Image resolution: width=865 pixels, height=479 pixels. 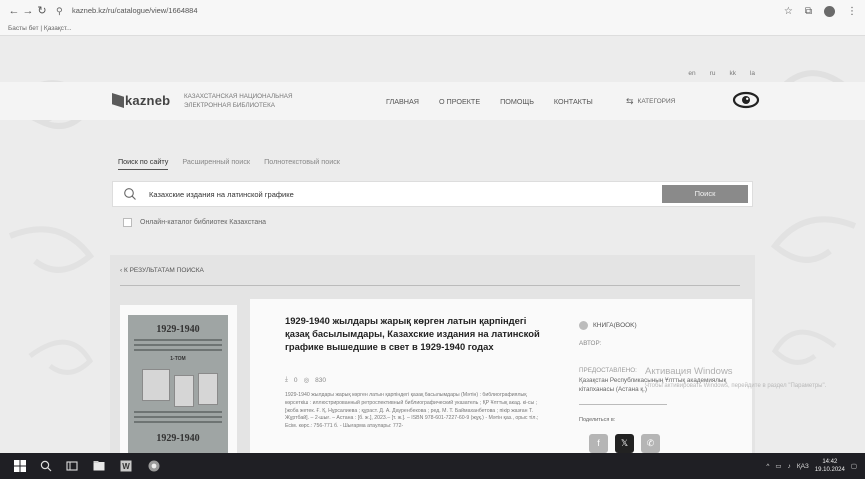 I want to click on notifications-icon: ▢, so click(x=854, y=466).